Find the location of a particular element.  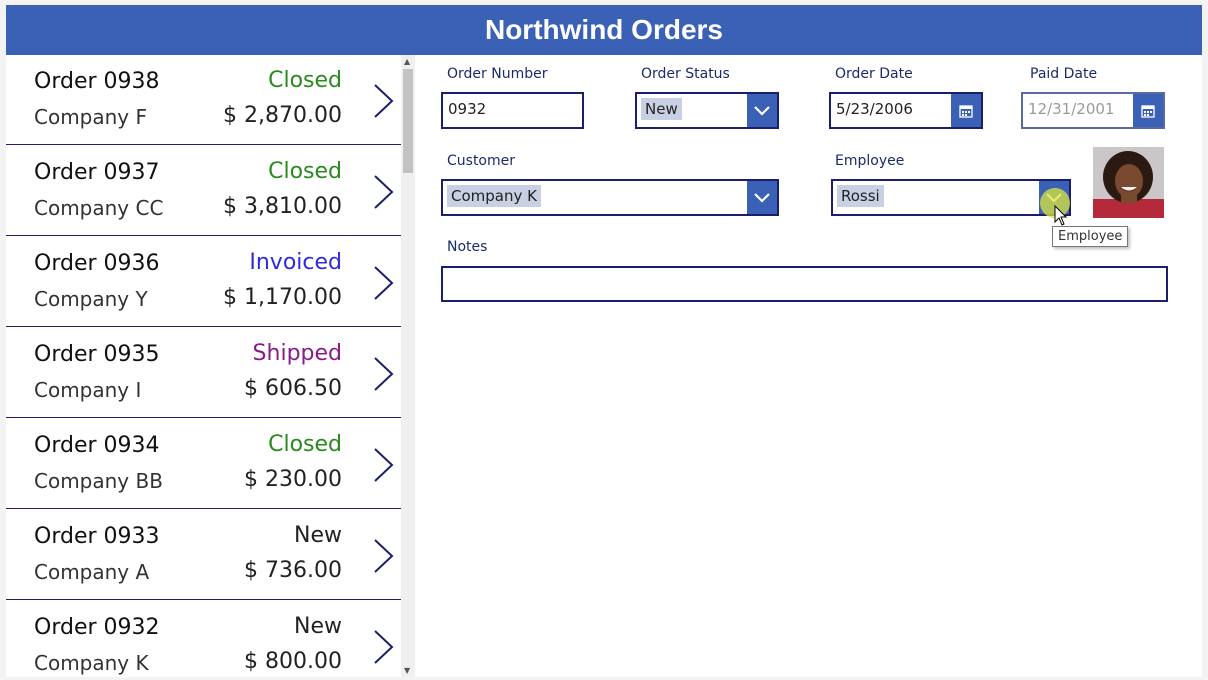

order-number-value: 0932 is located at coordinates (467, 109).